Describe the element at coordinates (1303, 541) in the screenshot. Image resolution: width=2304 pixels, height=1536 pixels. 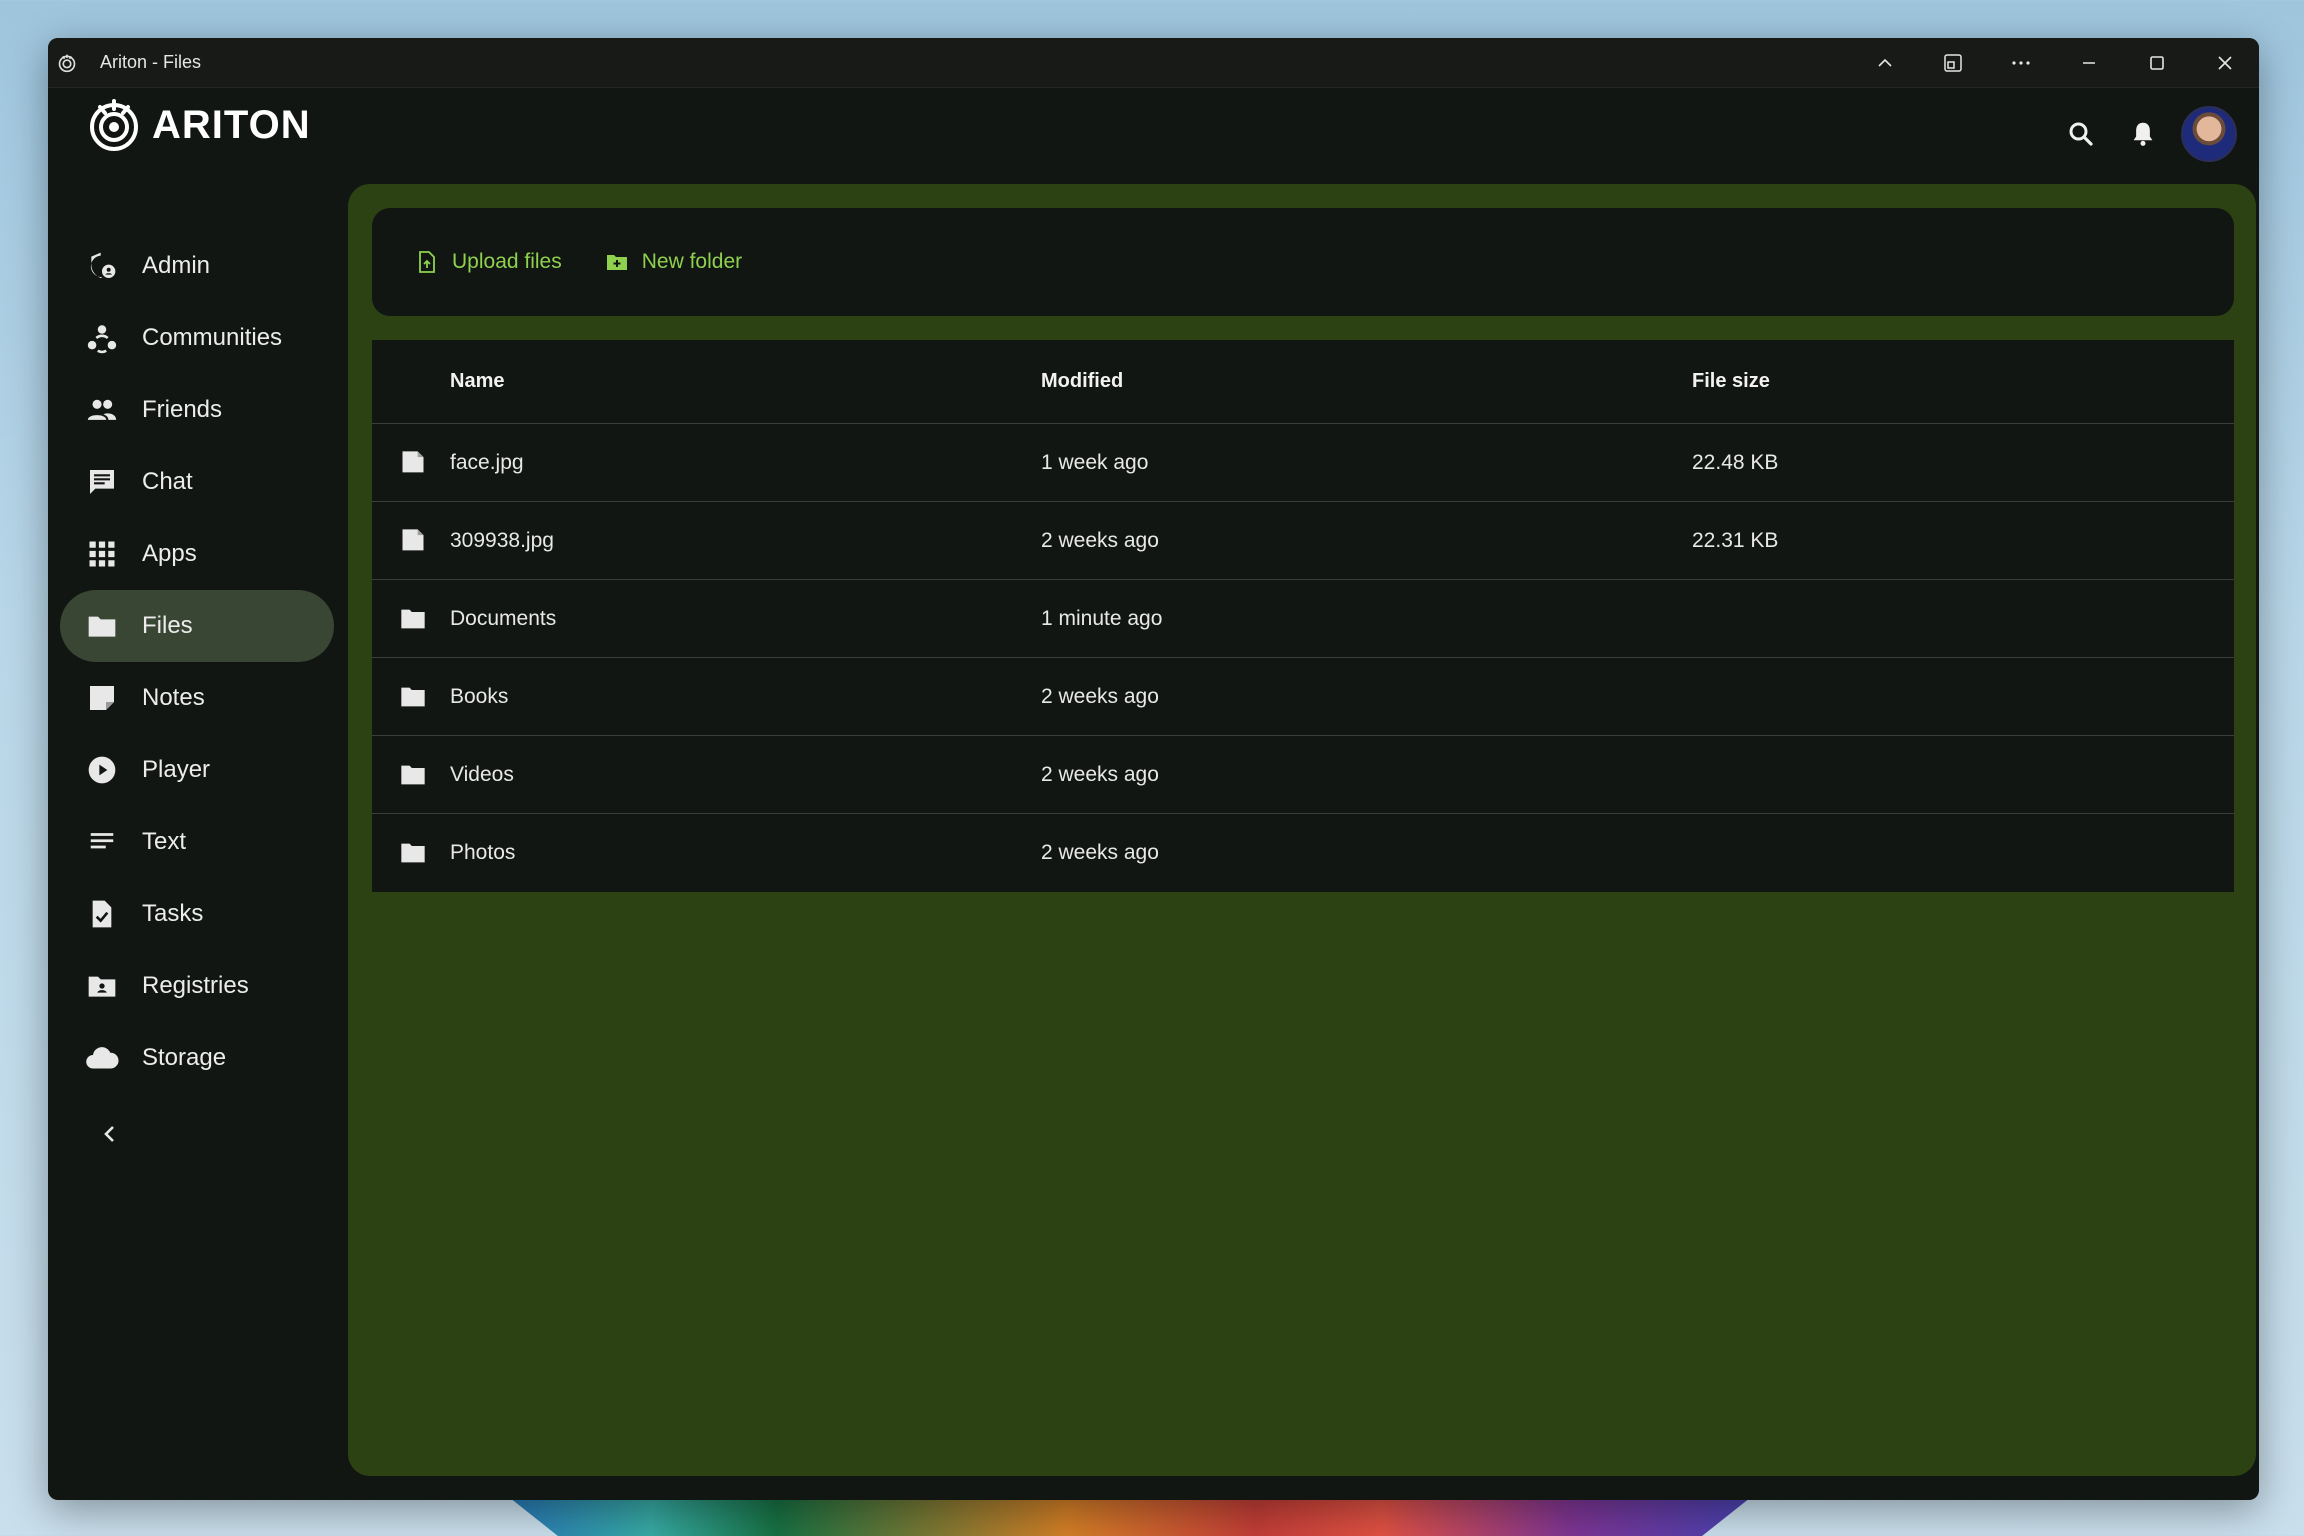
I see `table-row: 309938.jpg 2 weeks ago 22.31 KB` at that location.